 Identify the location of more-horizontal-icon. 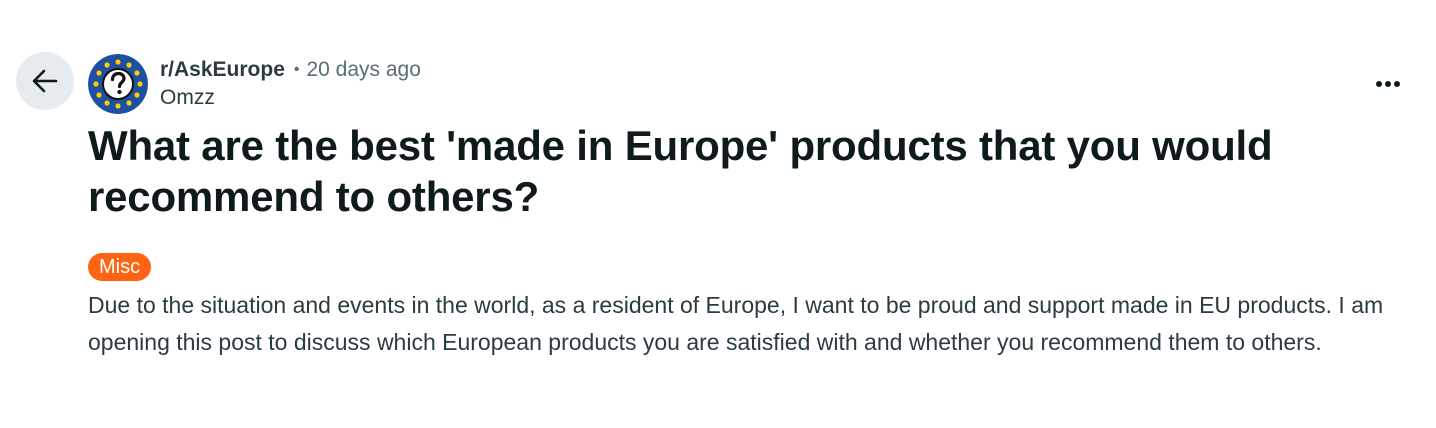
(1388, 84).